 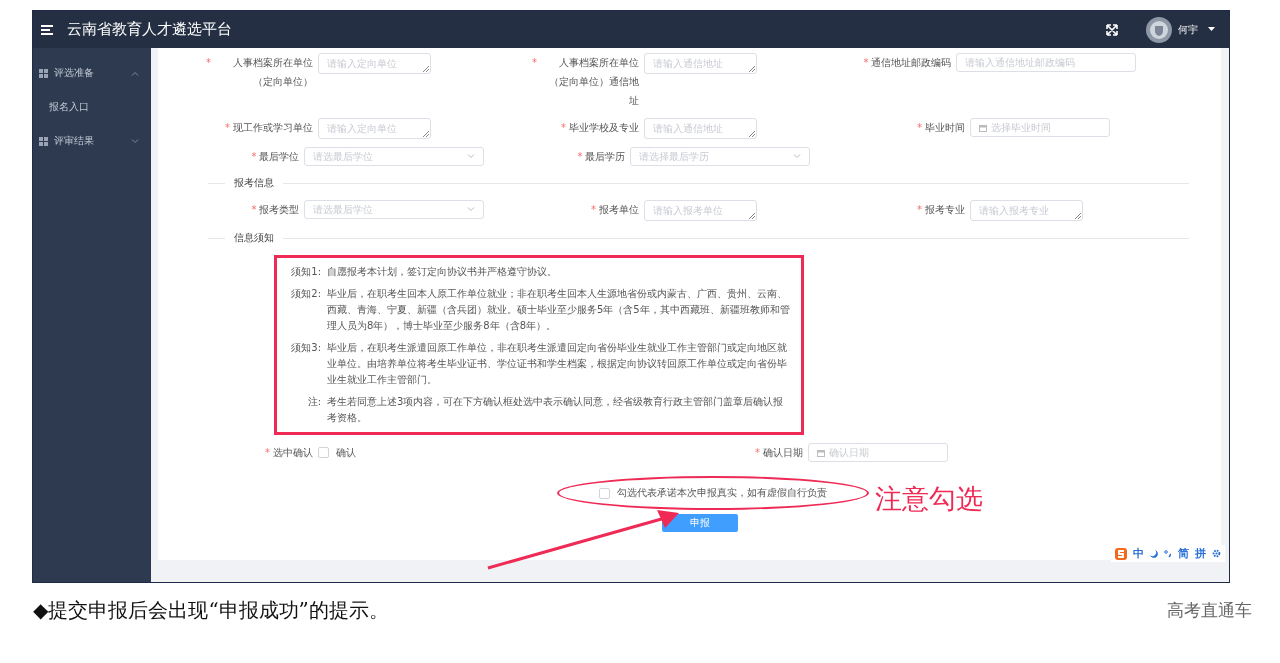 What do you see at coordinates (945, 210) in the screenshot?
I see `field-label: 报考专业` at bounding box center [945, 210].